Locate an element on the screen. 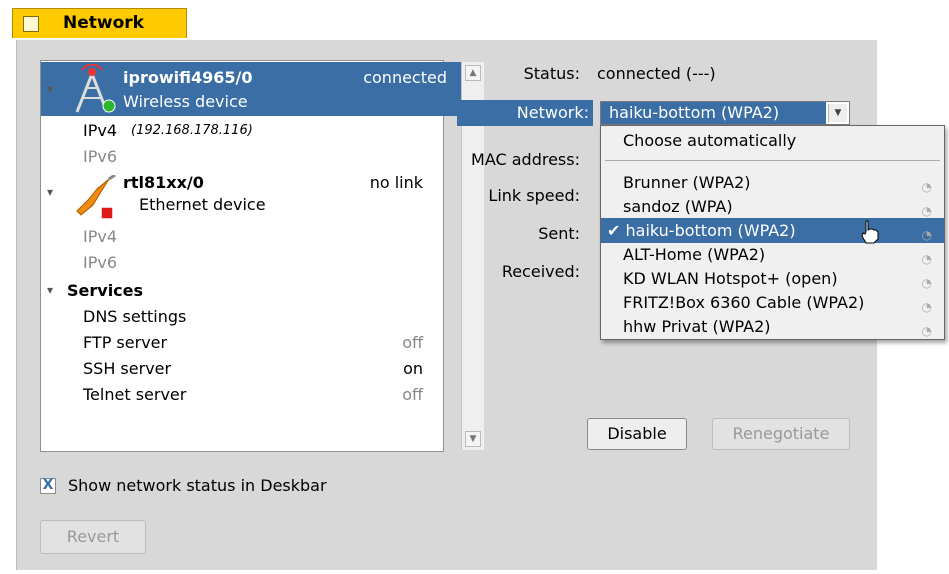  network-label: Network: is located at coordinates (552, 112).